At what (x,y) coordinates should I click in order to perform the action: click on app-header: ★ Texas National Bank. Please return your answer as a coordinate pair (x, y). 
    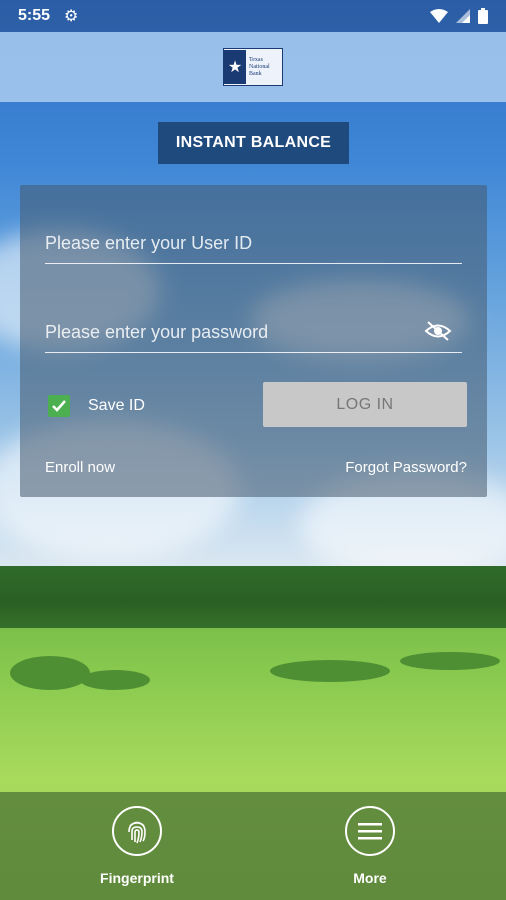
    Looking at the image, I should click on (253, 67).